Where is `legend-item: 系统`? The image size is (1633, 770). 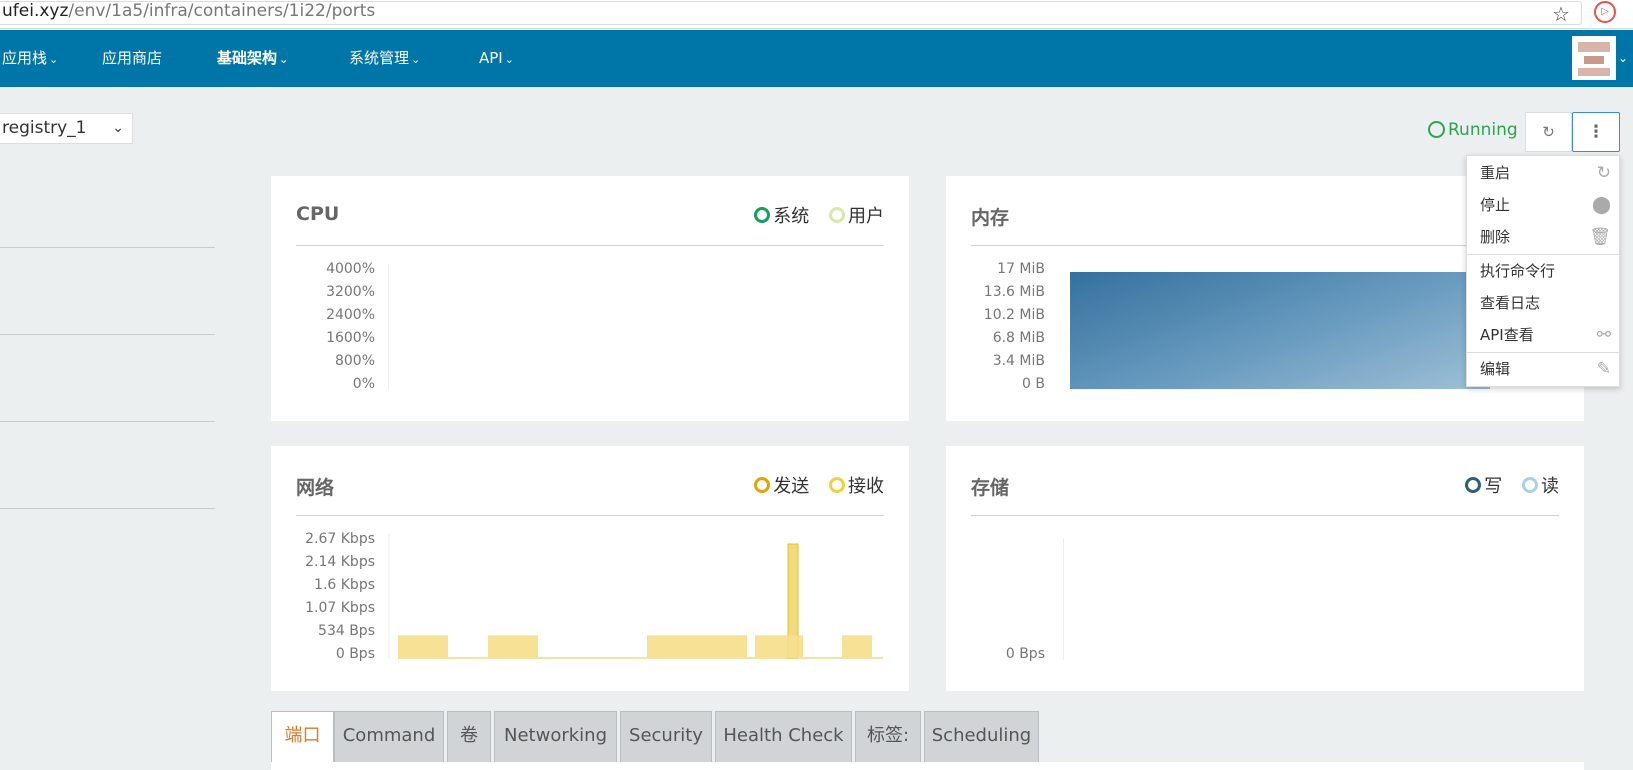 legend-item: 系统 is located at coordinates (781, 215).